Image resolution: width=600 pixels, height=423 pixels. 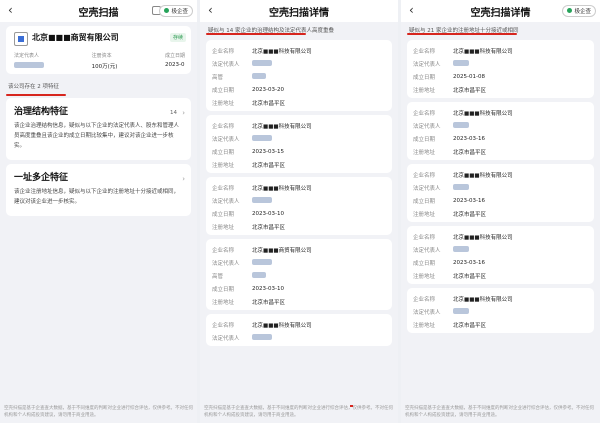 I want to click on company-list-item: 企业名称 北京■■■科技有限公司 法定代表人, so click(x=299, y=330).